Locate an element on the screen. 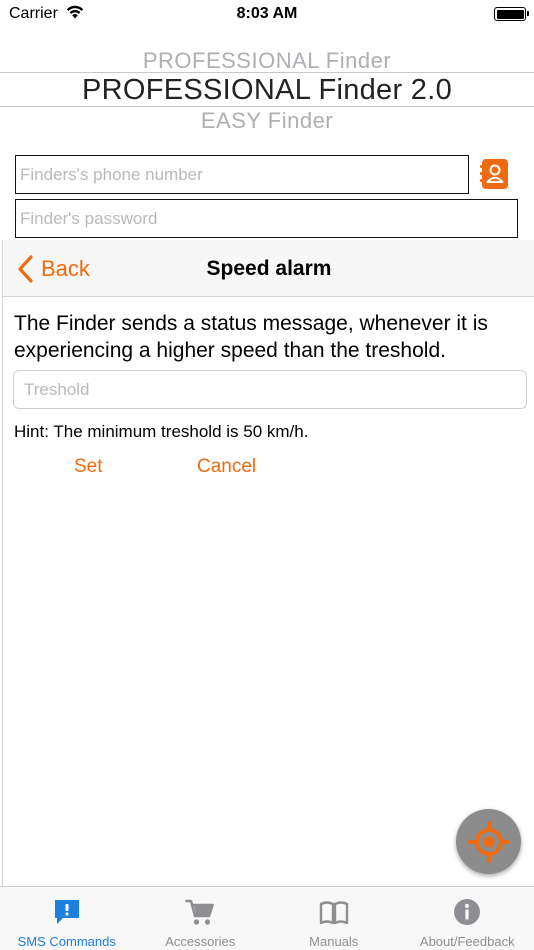 This screenshot has height=950, width=534. page-title: Speed alarm is located at coordinates (269, 268).